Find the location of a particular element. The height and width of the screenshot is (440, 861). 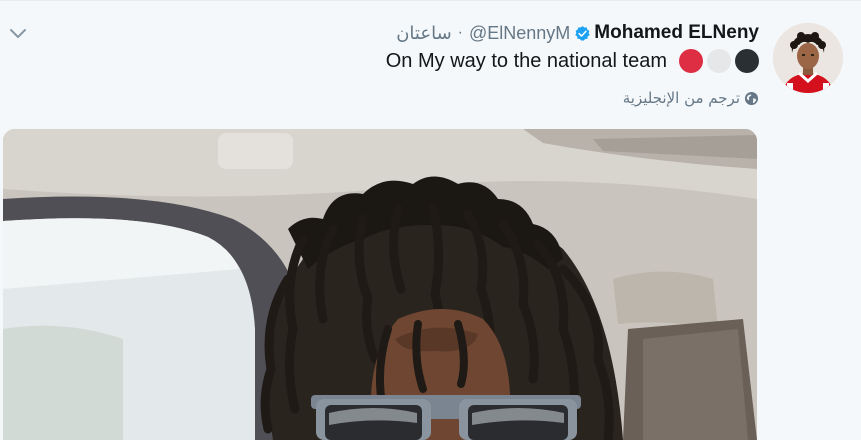

white-circle-emoji is located at coordinates (719, 61).